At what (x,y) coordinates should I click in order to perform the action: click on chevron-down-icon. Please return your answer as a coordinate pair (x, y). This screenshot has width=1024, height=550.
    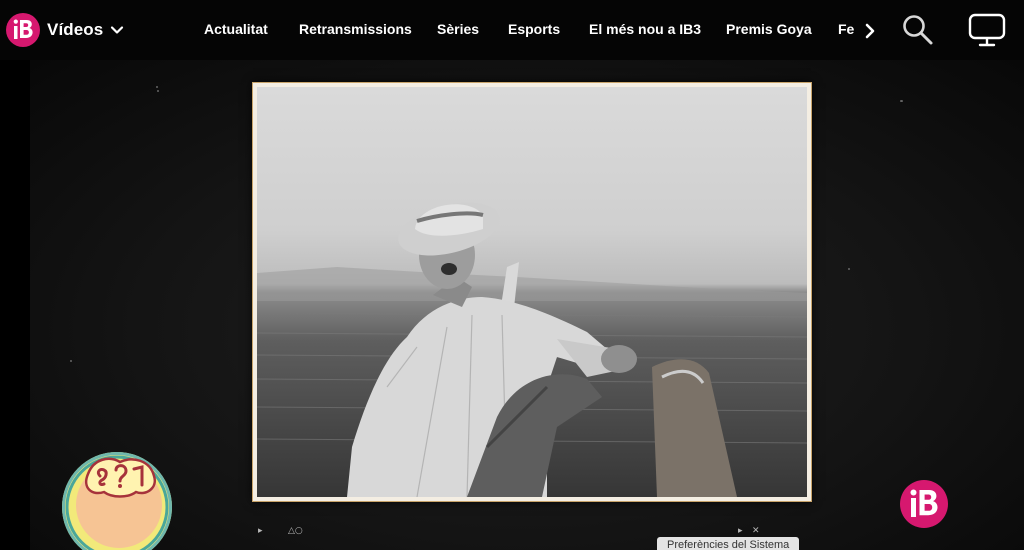
    Looking at the image, I should click on (117, 30).